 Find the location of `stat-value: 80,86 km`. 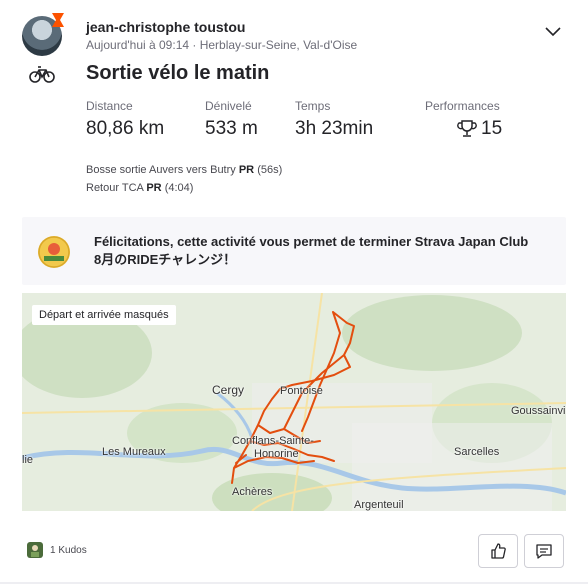

stat-value: 80,86 km is located at coordinates (125, 128).